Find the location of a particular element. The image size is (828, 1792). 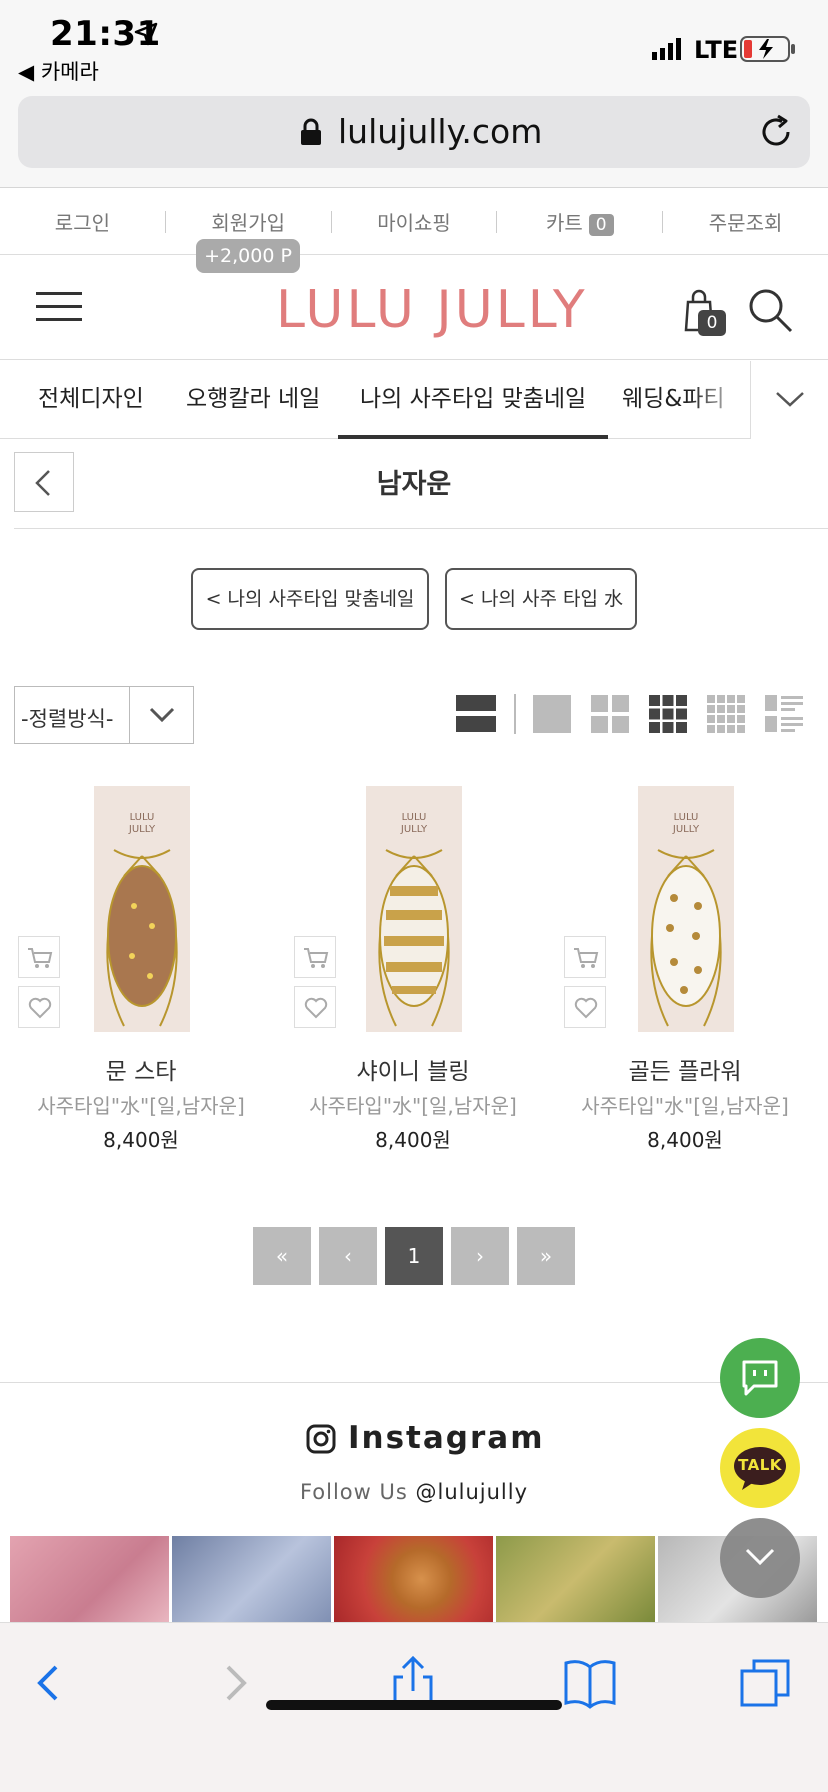

view-list-detail-icon is located at coordinates (784, 714).